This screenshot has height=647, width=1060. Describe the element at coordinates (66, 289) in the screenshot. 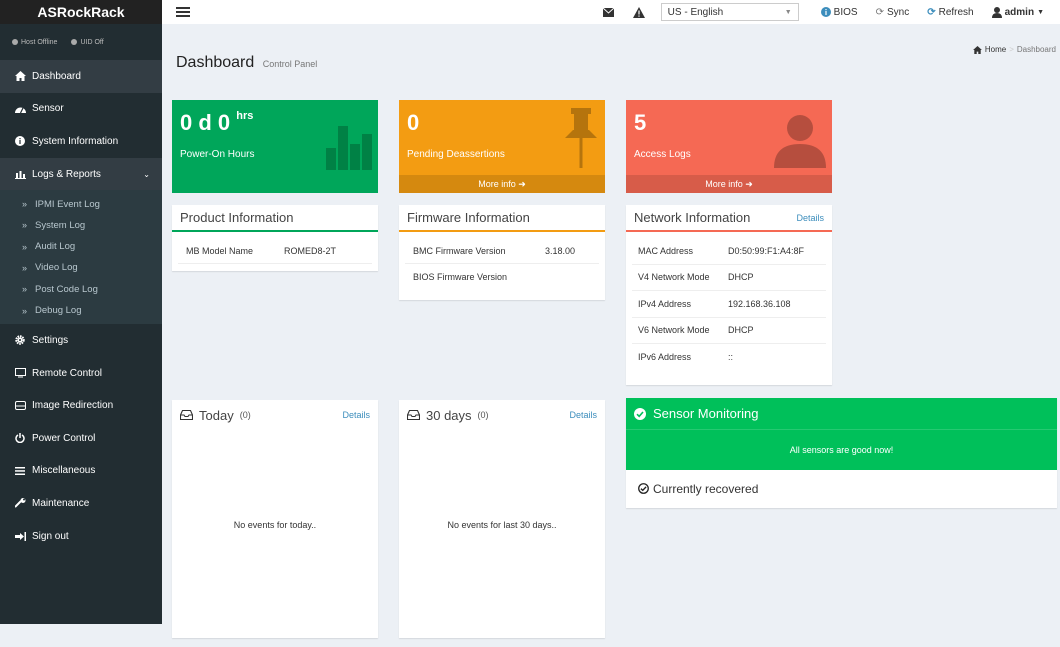

I see `submenu-item-label: Post Code Log` at that location.